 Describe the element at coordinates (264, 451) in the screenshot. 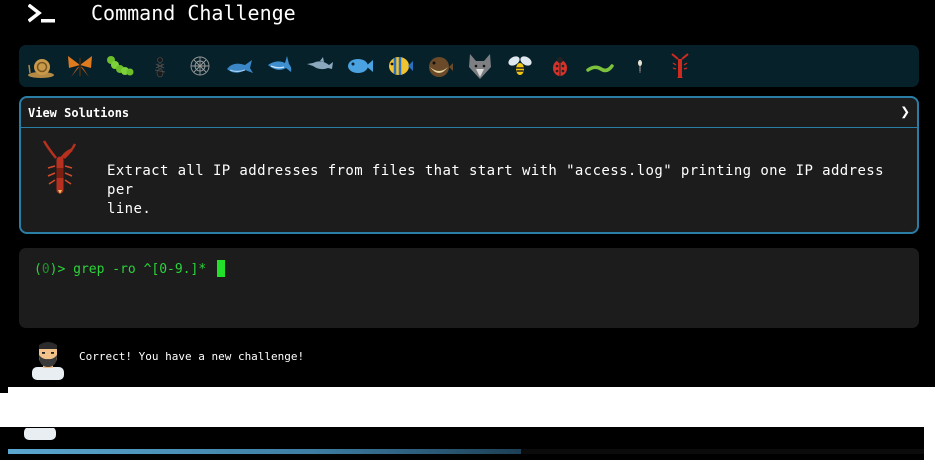

I see `progress-fill` at that location.